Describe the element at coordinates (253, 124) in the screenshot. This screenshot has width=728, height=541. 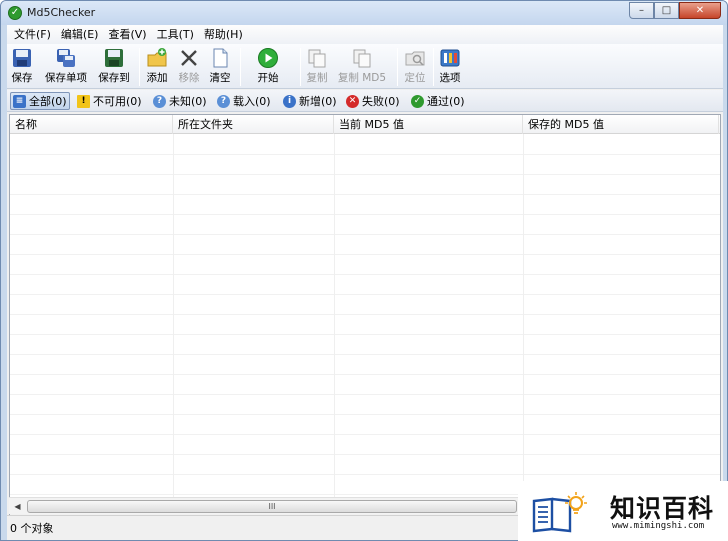
I see `column-folder: 所在文件夹` at that location.